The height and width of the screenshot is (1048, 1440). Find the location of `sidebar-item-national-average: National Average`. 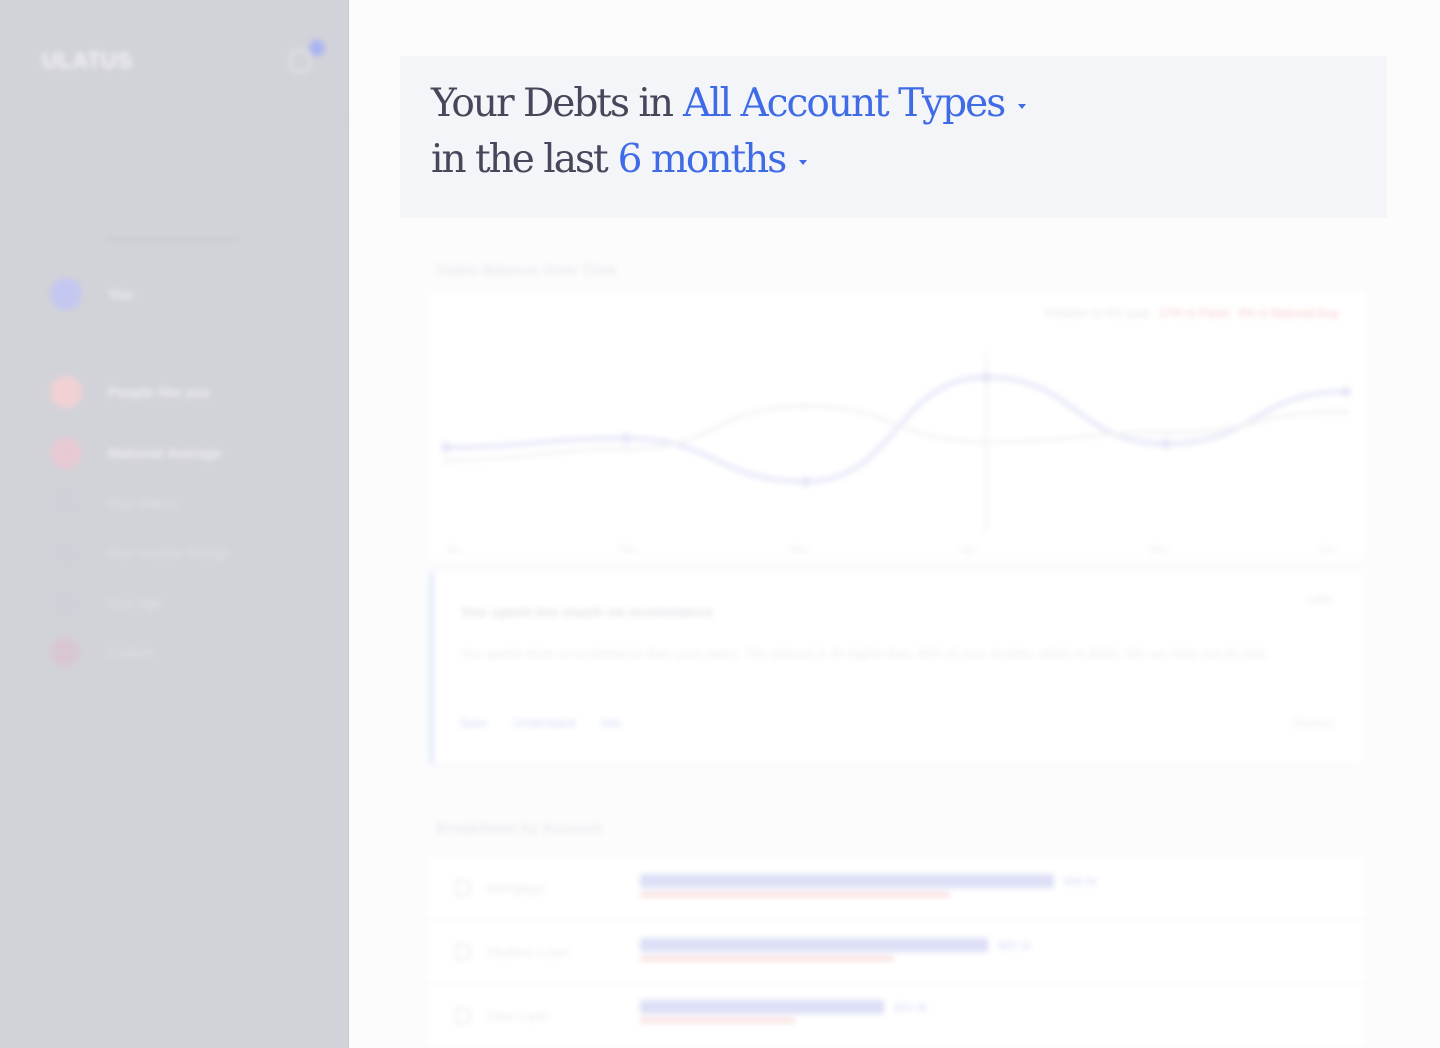

sidebar-item-national-average: National Average is located at coordinates (135, 453).